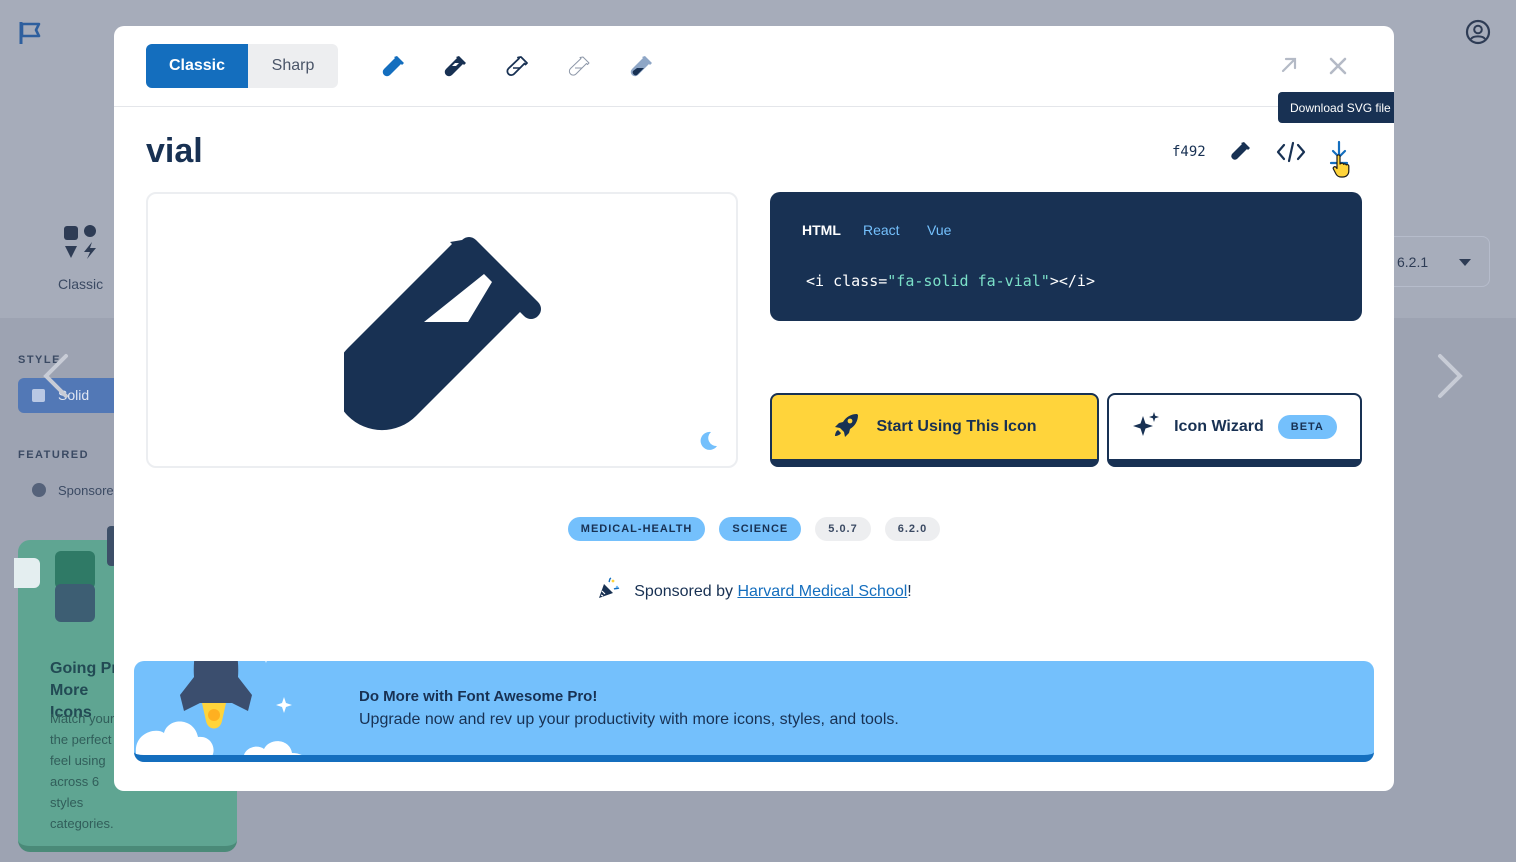  What do you see at coordinates (1413, 262) in the screenshot?
I see `version-value: 6.2.1` at bounding box center [1413, 262].